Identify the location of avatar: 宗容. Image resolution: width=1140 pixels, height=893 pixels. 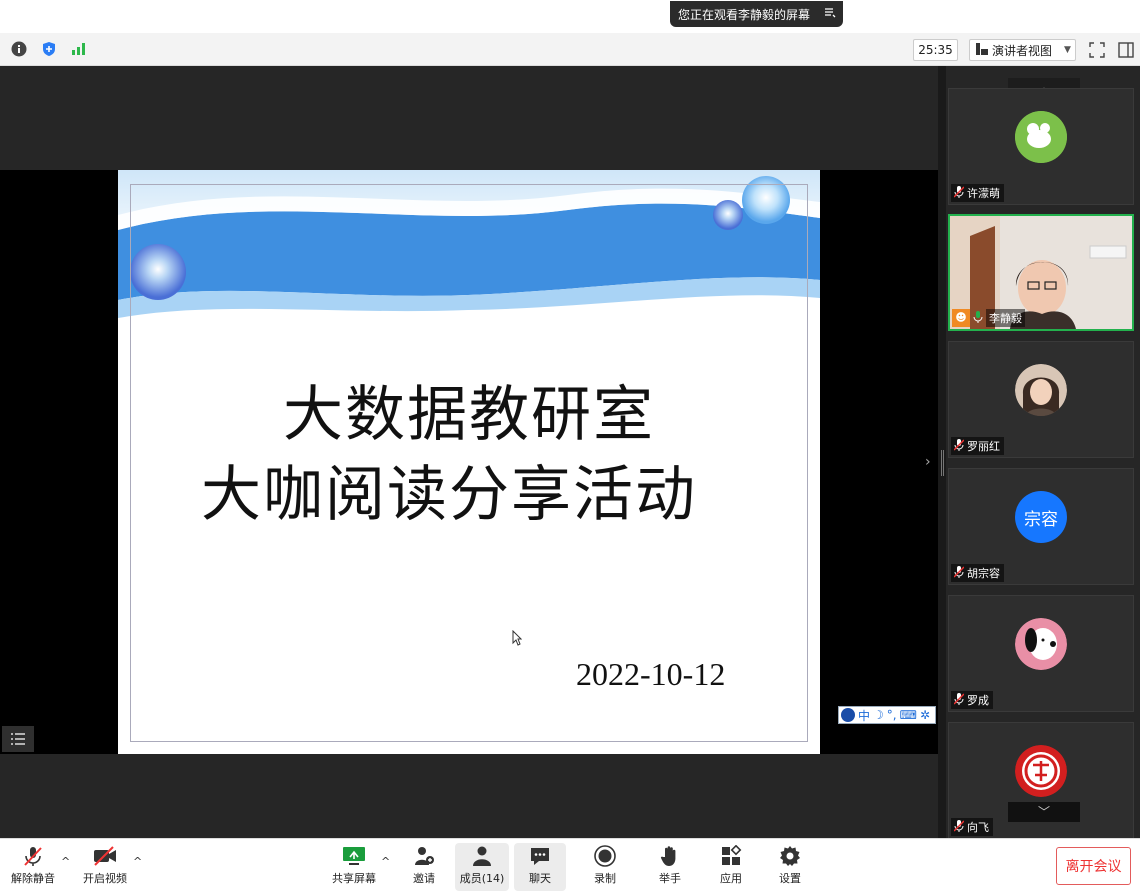
(1041, 517).